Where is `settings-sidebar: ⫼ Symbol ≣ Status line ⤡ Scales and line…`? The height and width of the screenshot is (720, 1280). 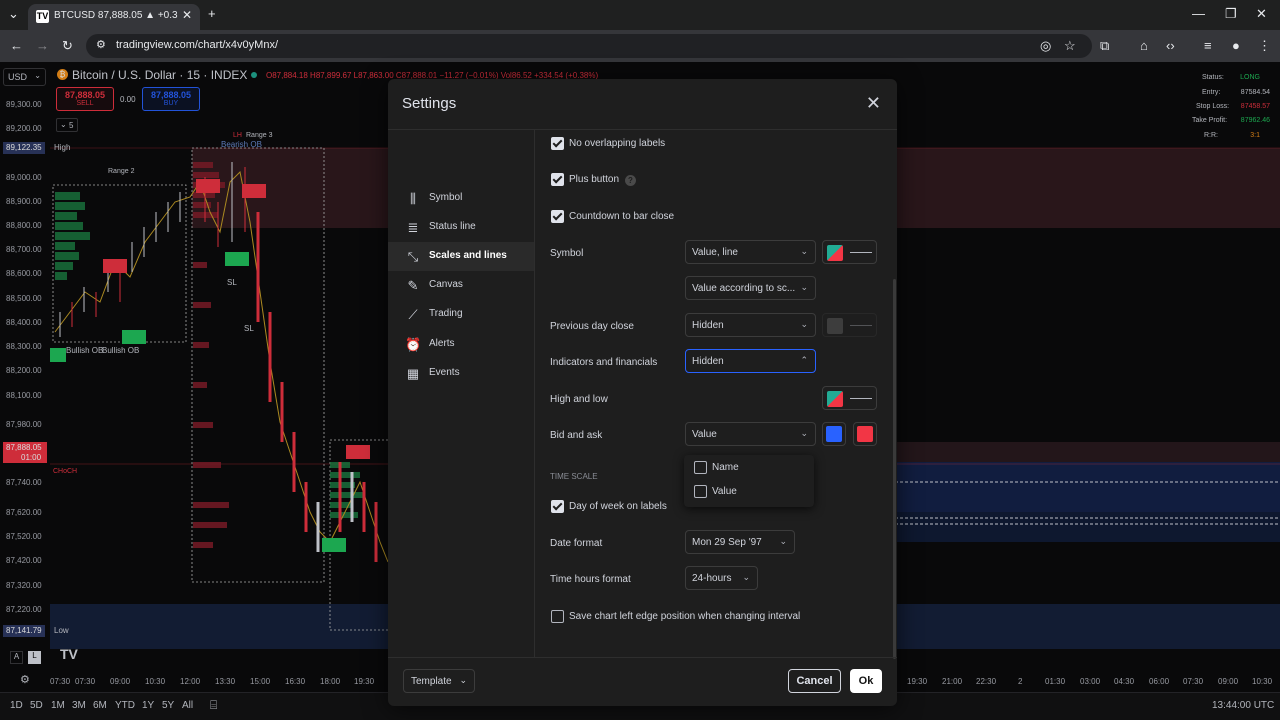
settings-sidebar: ⫼ Symbol ≣ Status line ⤡ Scales and line… is located at coordinates (461, 393).